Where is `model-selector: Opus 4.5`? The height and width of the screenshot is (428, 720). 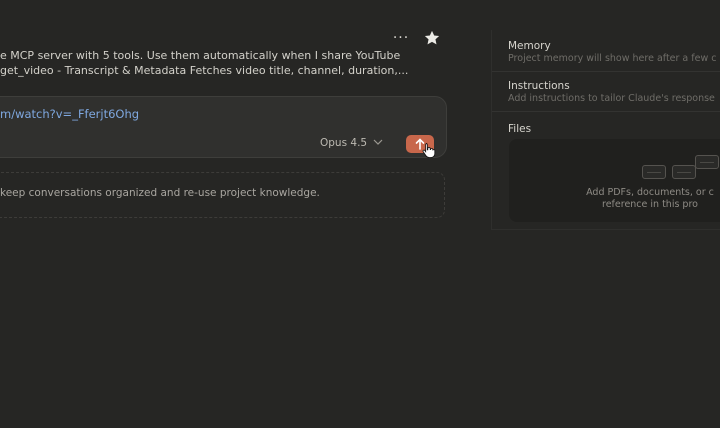
model-selector: Opus 4.5 is located at coordinates (351, 143).